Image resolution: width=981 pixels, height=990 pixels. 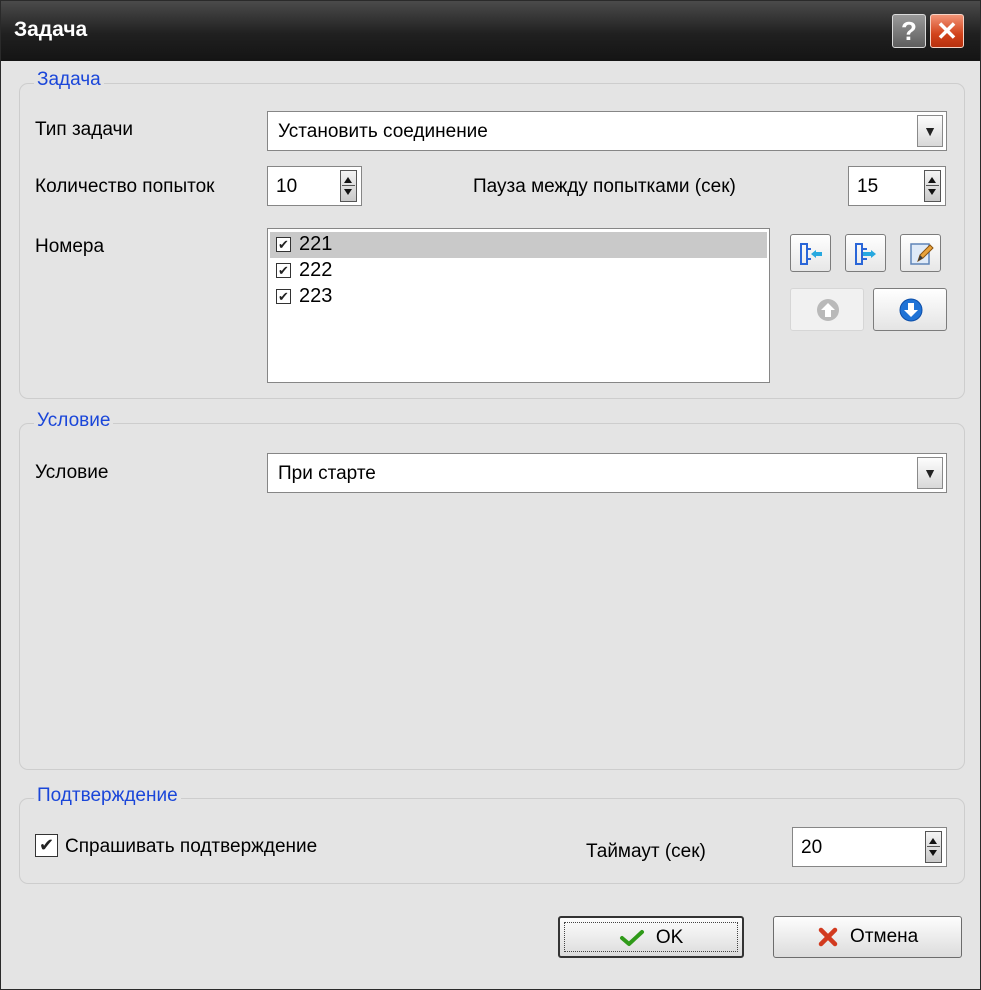 I want to click on list-item-label: 221, so click(x=316, y=244).